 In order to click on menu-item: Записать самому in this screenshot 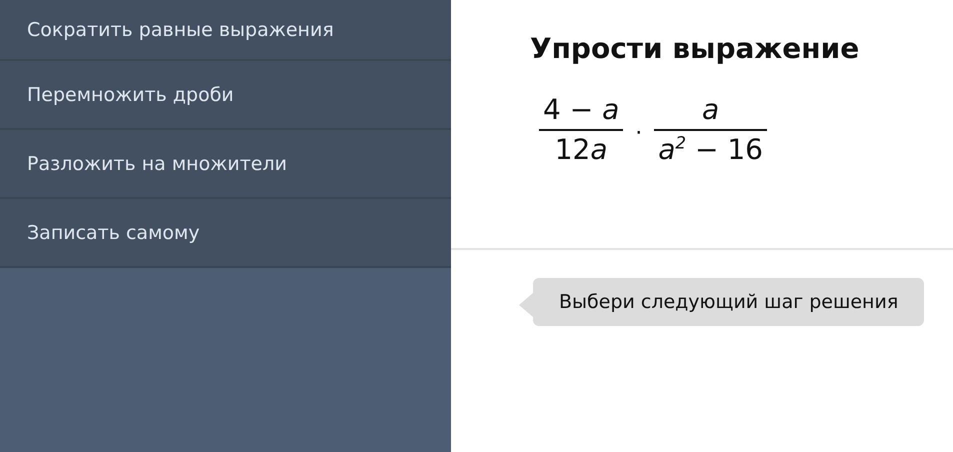, I will do `click(225, 233)`.